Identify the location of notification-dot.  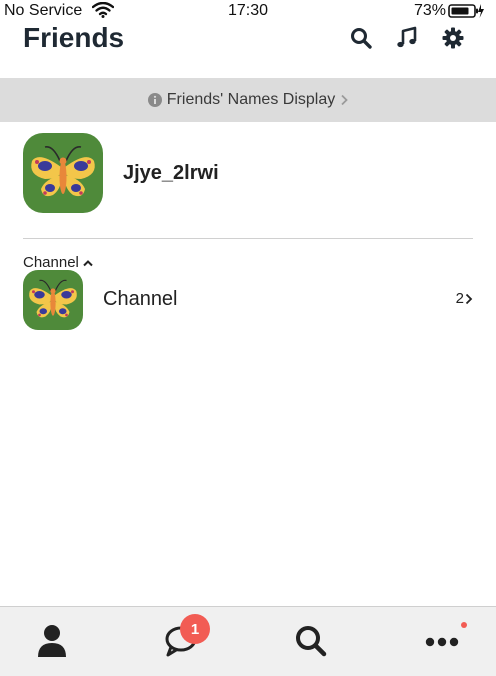
(464, 625).